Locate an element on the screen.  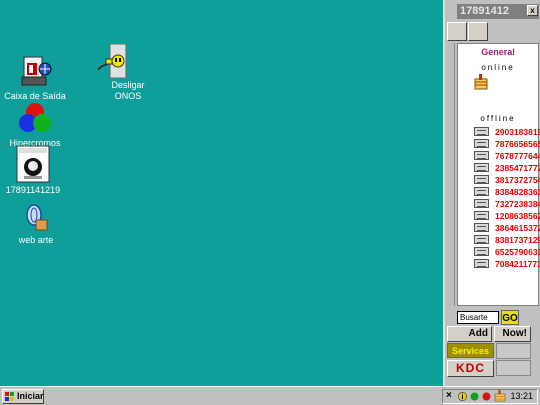
desktop-icon-label: Caixa de Saída is located at coordinates (35, 96).